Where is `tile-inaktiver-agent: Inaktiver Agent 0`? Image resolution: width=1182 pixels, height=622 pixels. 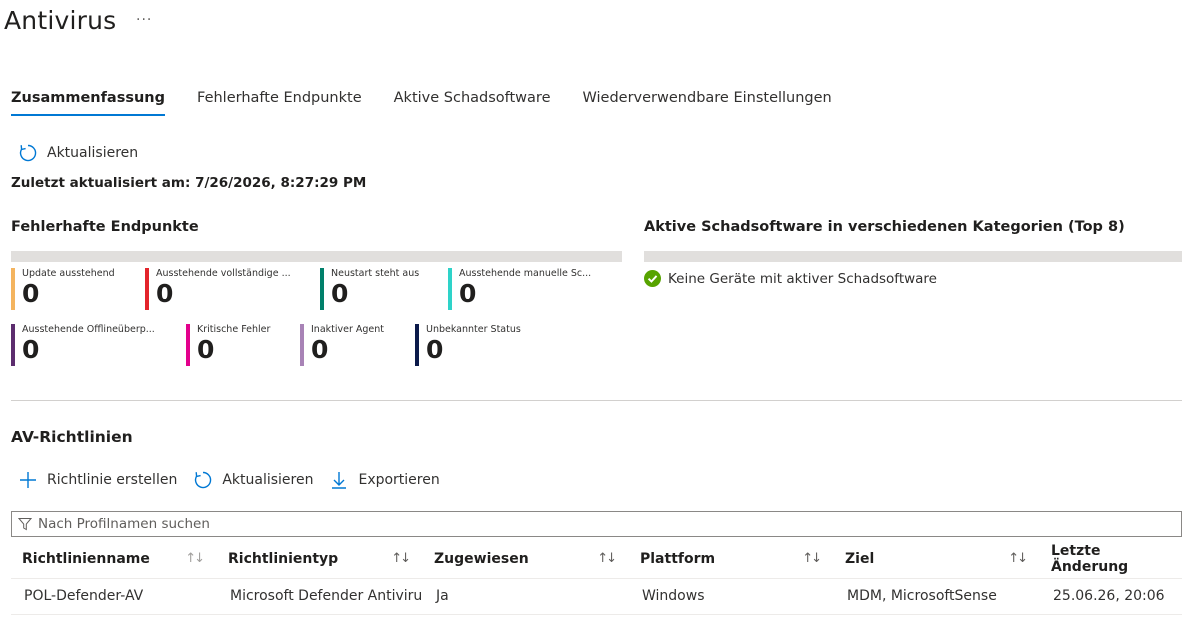 tile-inaktiver-agent: Inaktiver Agent 0 is located at coordinates (355, 345).